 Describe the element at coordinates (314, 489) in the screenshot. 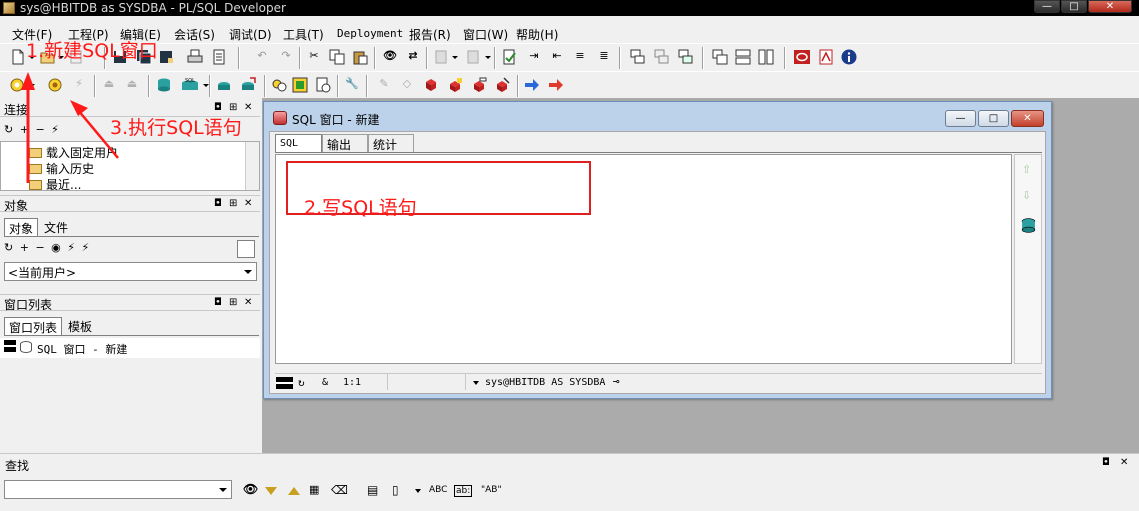

I see `highlight-icon: ▦` at that location.